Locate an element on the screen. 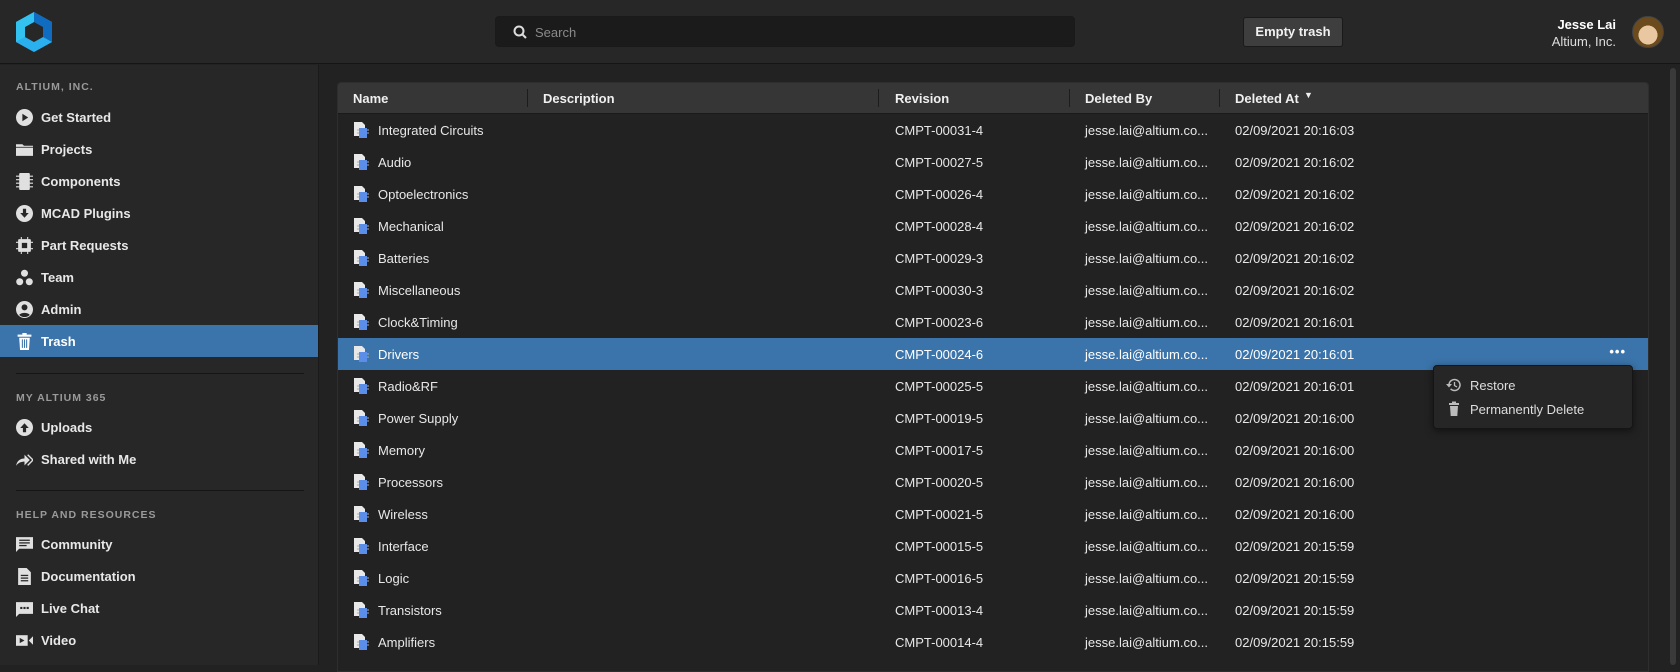 The width and height of the screenshot is (1680, 672). menu-item-permanently-delete: Permanently Delete is located at coordinates (1515, 409).